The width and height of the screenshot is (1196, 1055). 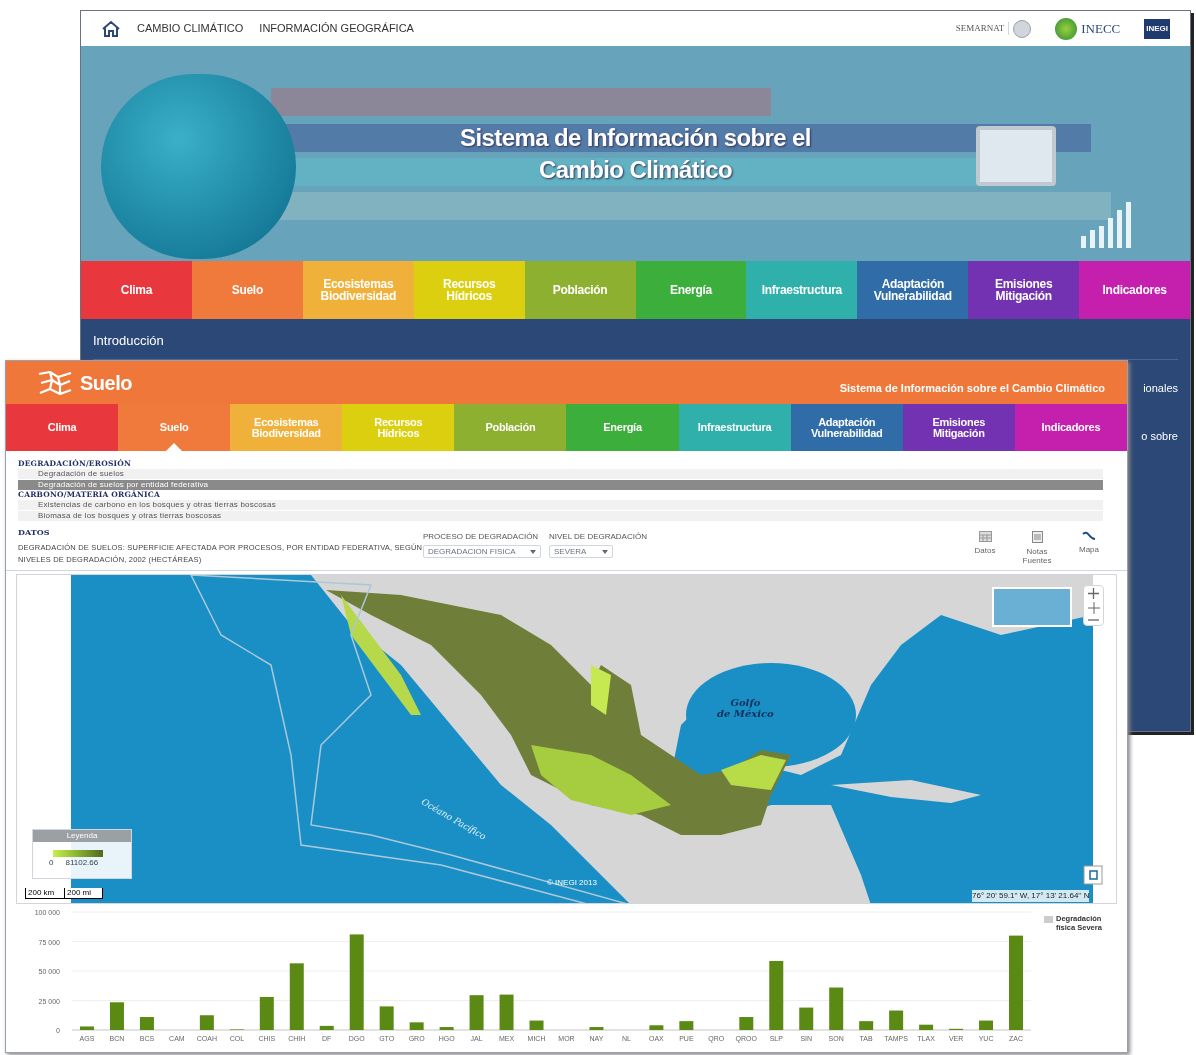 I want to click on color-ramp, so click(x=78, y=853).